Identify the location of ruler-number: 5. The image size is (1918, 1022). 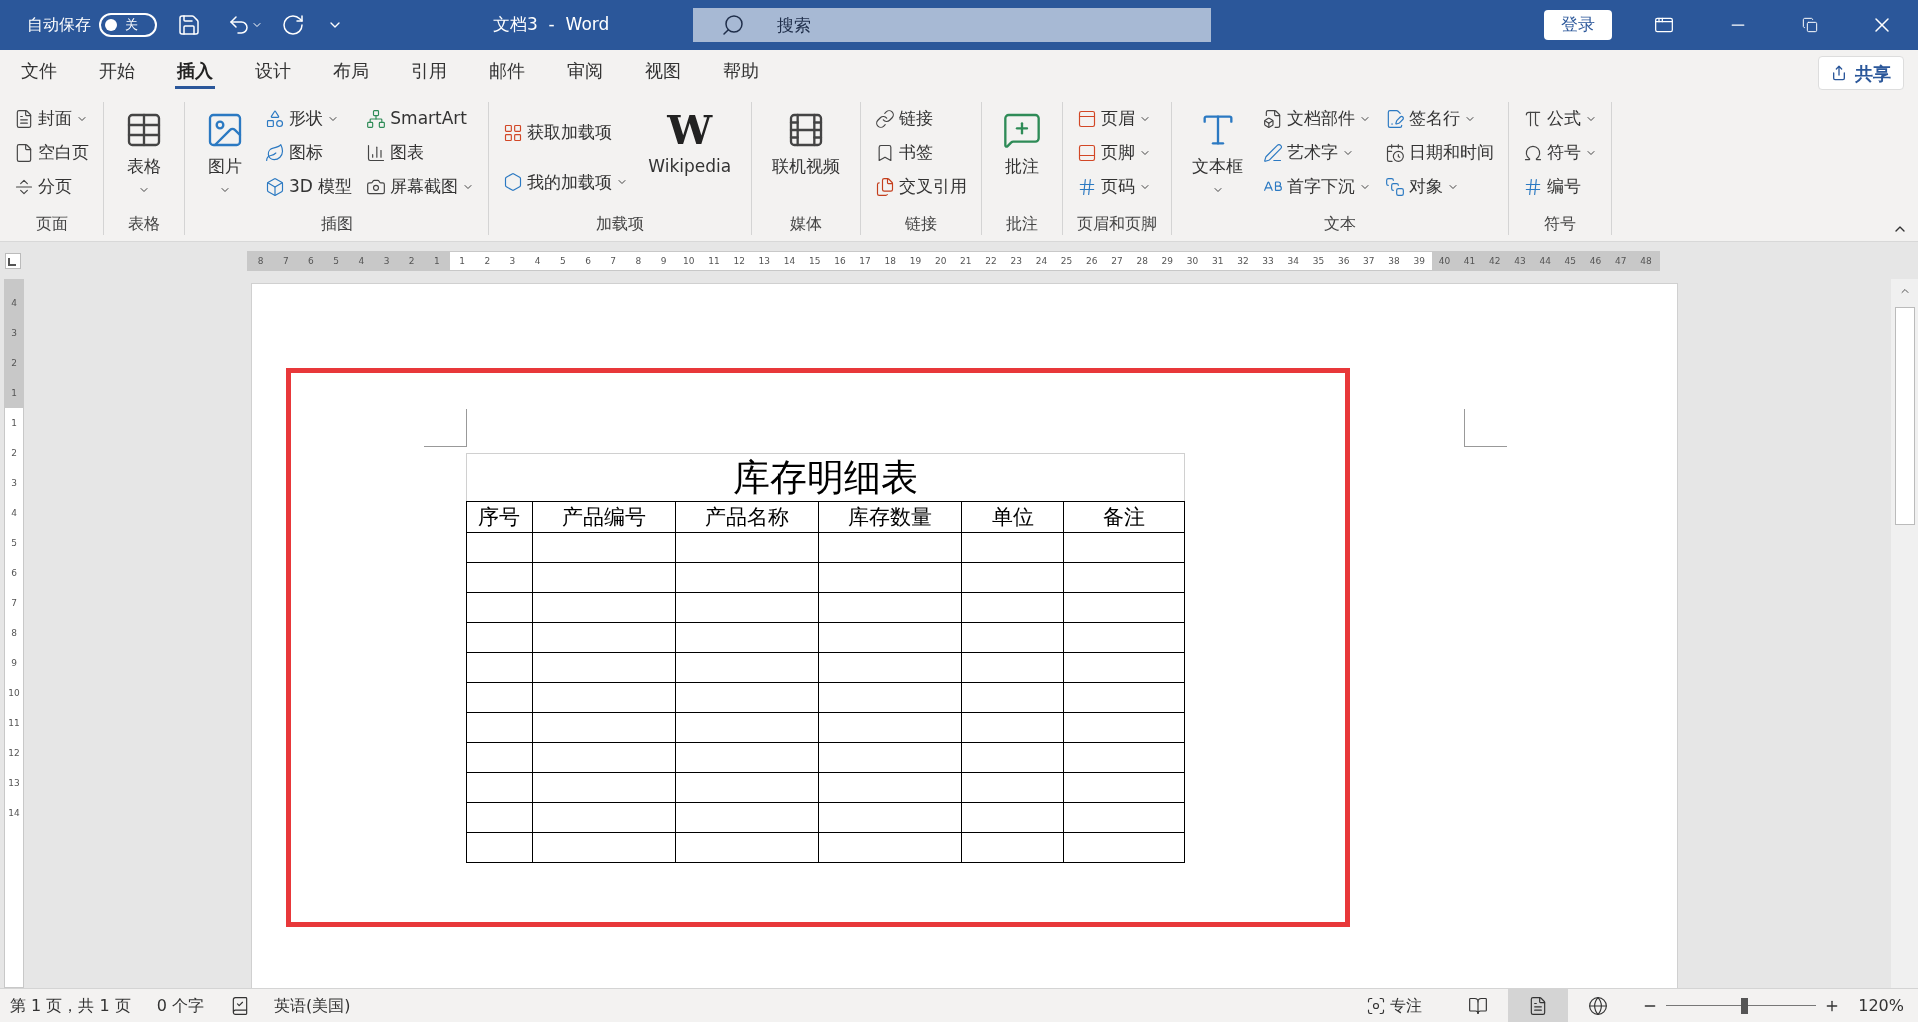
(562, 261).